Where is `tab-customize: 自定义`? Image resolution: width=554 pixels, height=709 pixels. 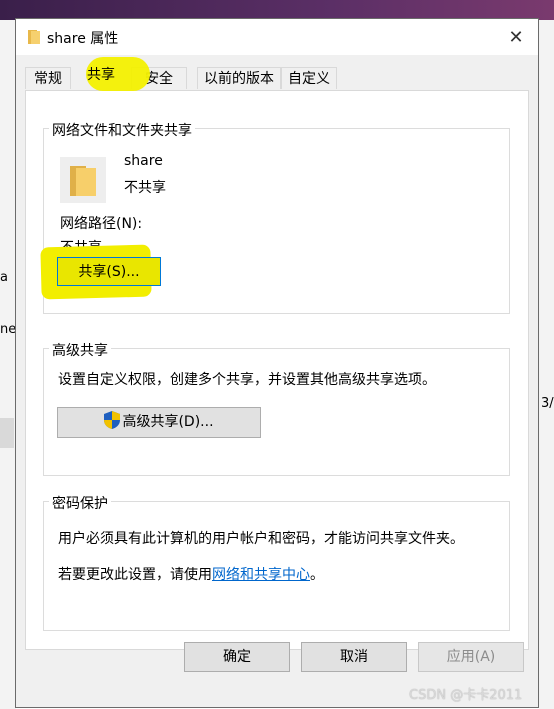 tab-customize: 自定义 is located at coordinates (309, 78).